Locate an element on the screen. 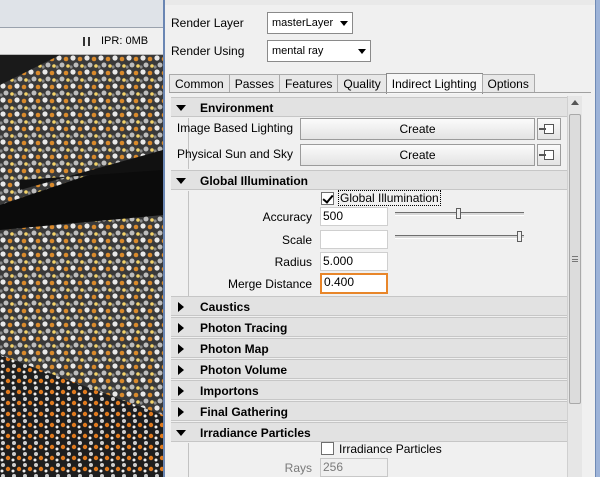 The image size is (600, 477). section-title: Final Gathering is located at coordinates (244, 412).